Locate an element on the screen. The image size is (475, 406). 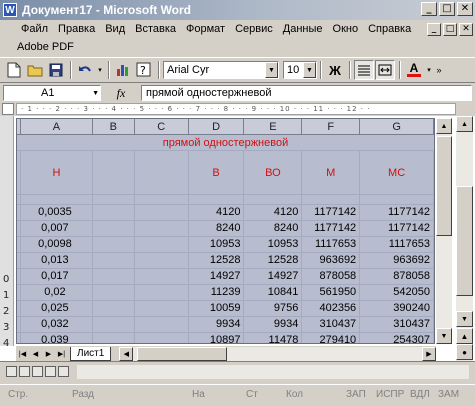
horizontal-scroll-thumb is located at coordinates (182, 353).